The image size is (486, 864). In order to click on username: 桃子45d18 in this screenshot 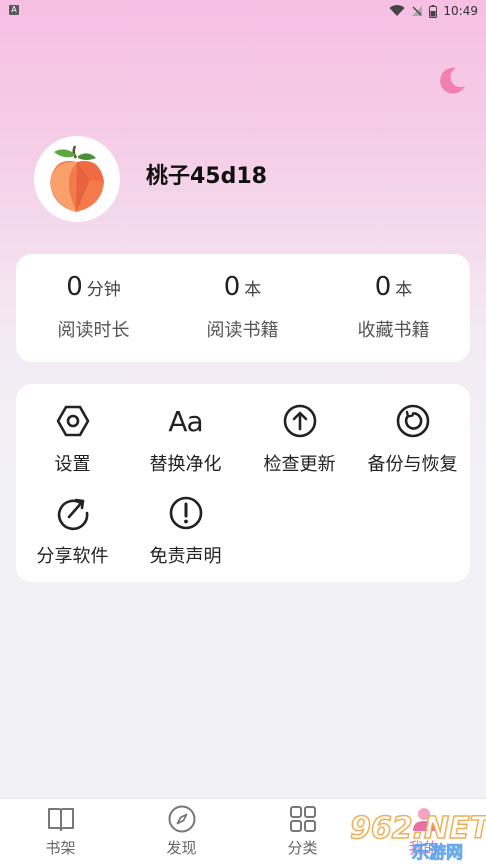, I will do `click(206, 176)`.